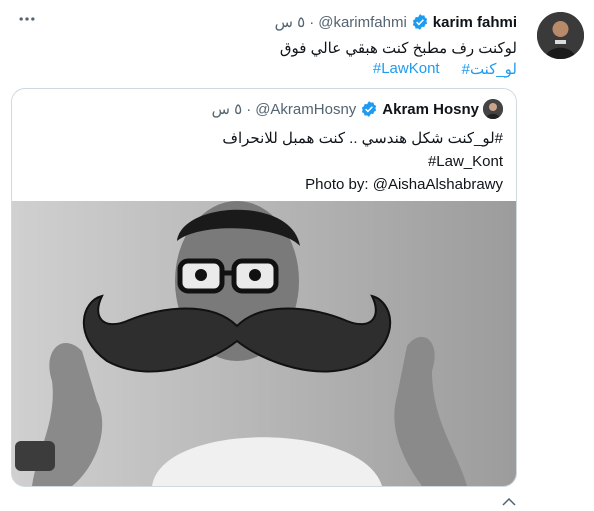 The image size is (594, 511). I want to click on quoted-hashtag-line: #Law_Kont, so click(465, 161).